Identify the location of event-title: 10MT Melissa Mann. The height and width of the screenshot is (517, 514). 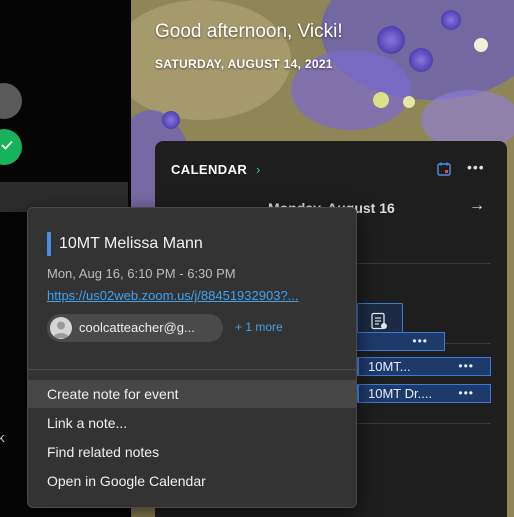
(131, 243).